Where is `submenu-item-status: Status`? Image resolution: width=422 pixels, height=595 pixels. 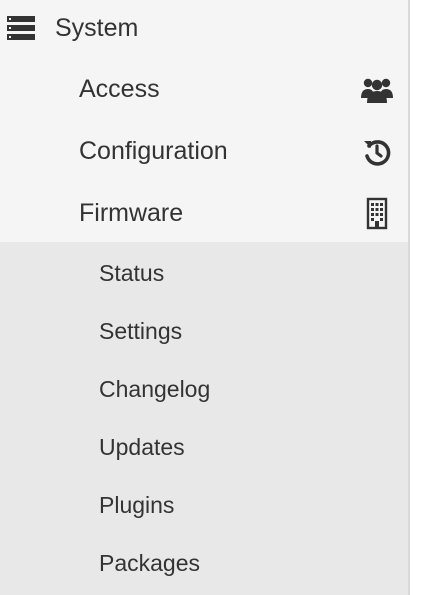 submenu-item-status: Status is located at coordinates (204, 273).